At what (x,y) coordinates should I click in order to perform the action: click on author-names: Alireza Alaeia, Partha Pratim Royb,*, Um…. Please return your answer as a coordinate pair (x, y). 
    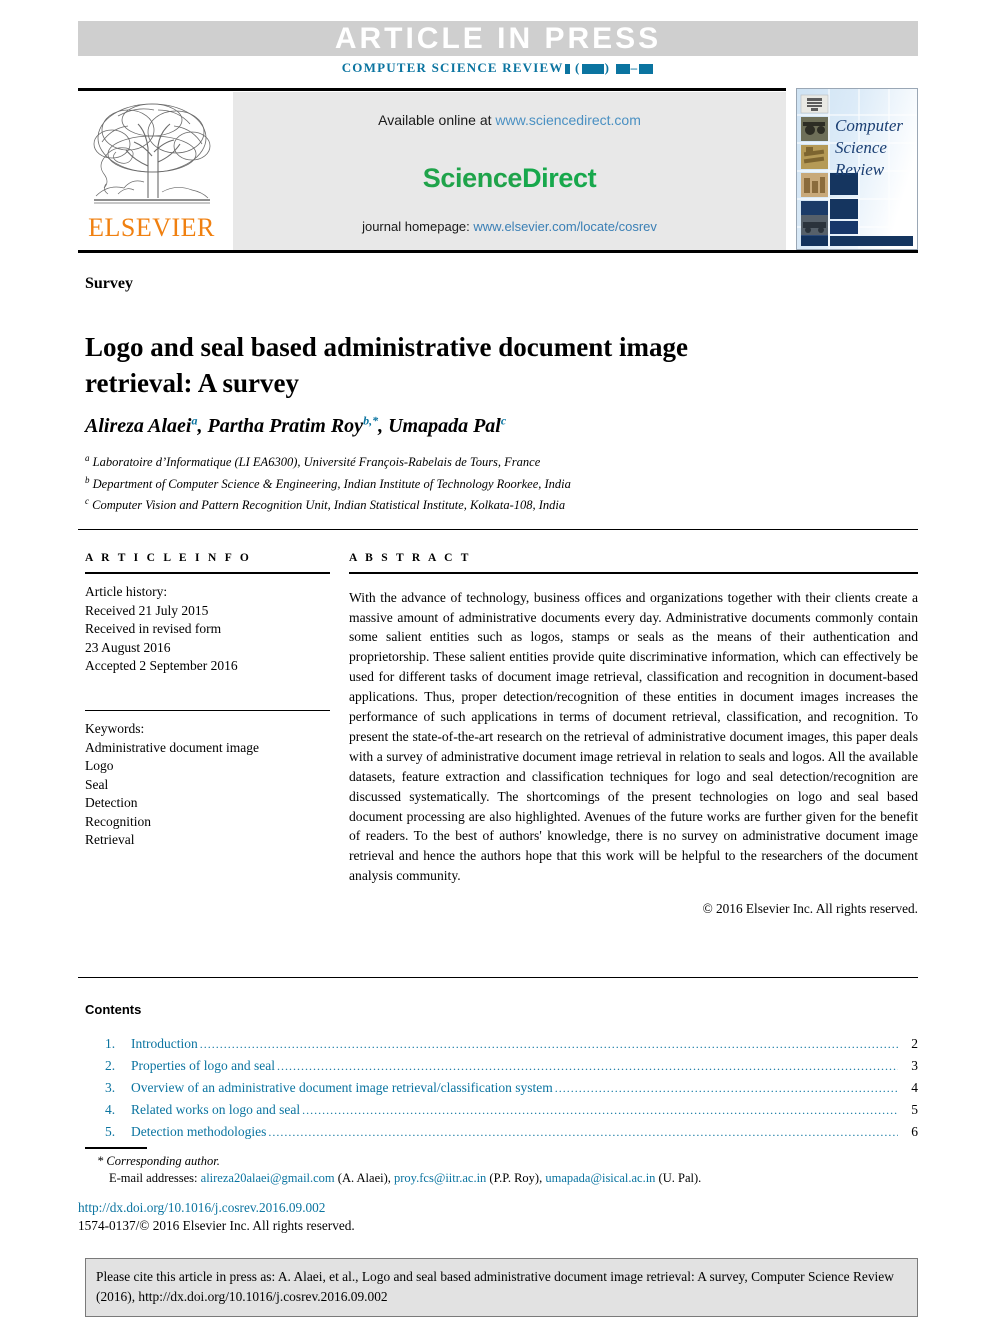
    Looking at the image, I should click on (296, 425).